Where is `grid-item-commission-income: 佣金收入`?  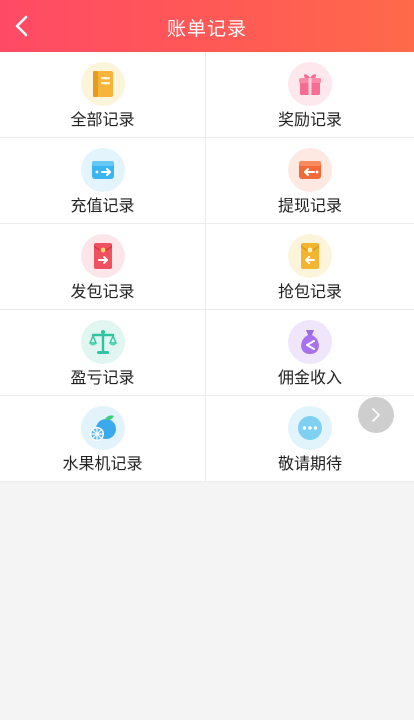
grid-item-commission-income: 佣金收入 is located at coordinates (310, 353).